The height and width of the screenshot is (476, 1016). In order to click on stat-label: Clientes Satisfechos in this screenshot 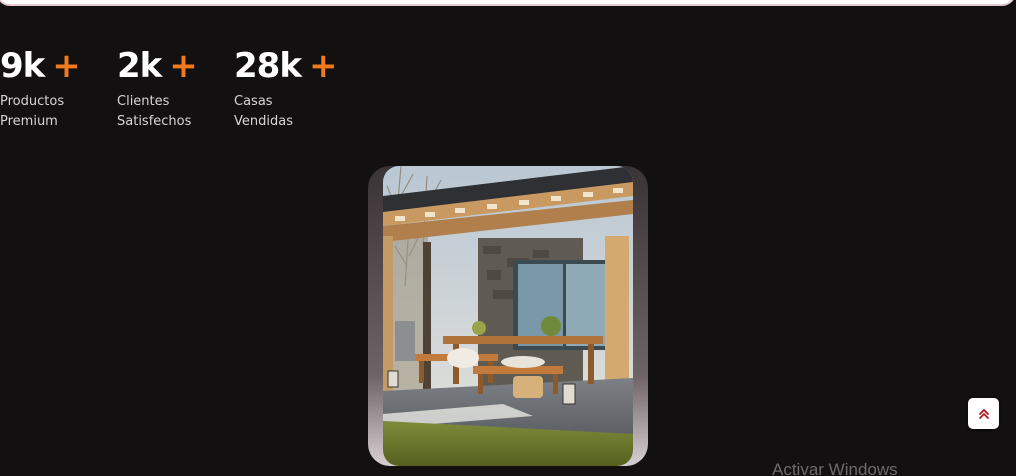, I will do `click(154, 111)`.